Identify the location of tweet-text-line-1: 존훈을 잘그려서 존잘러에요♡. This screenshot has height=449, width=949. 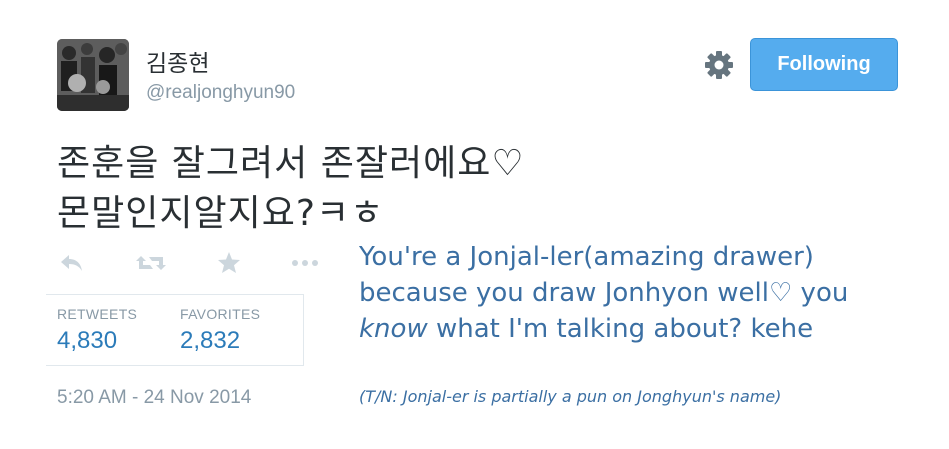
(291, 163).